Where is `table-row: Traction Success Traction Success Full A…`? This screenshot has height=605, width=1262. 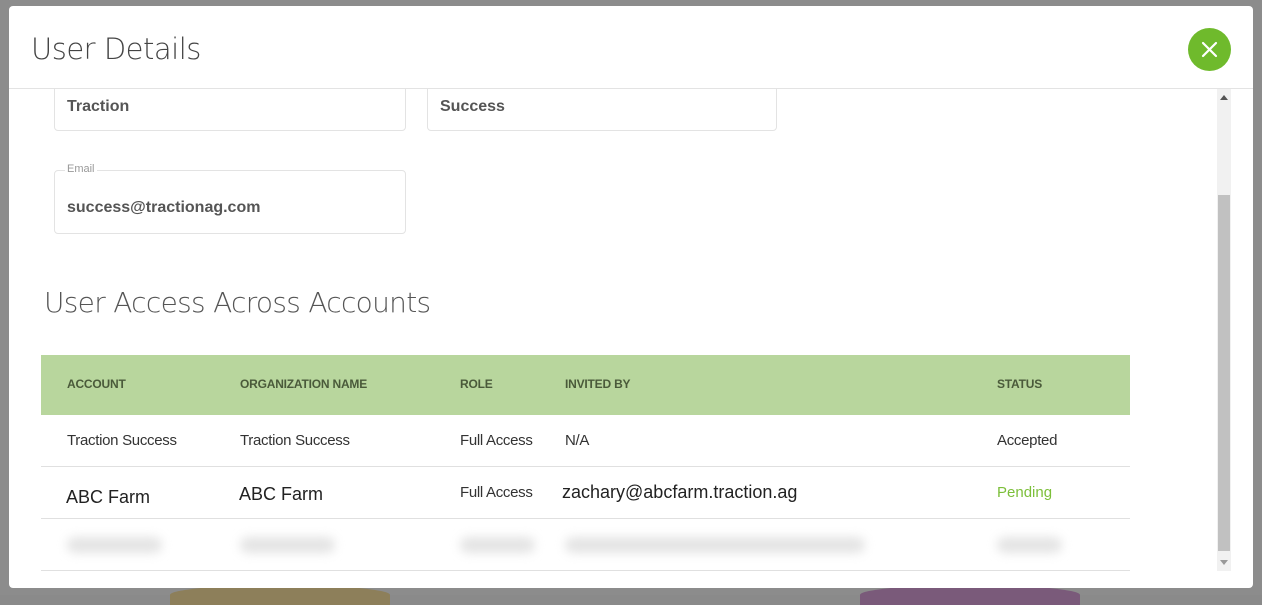
table-row: Traction Success Traction Success Full A… is located at coordinates (585, 441).